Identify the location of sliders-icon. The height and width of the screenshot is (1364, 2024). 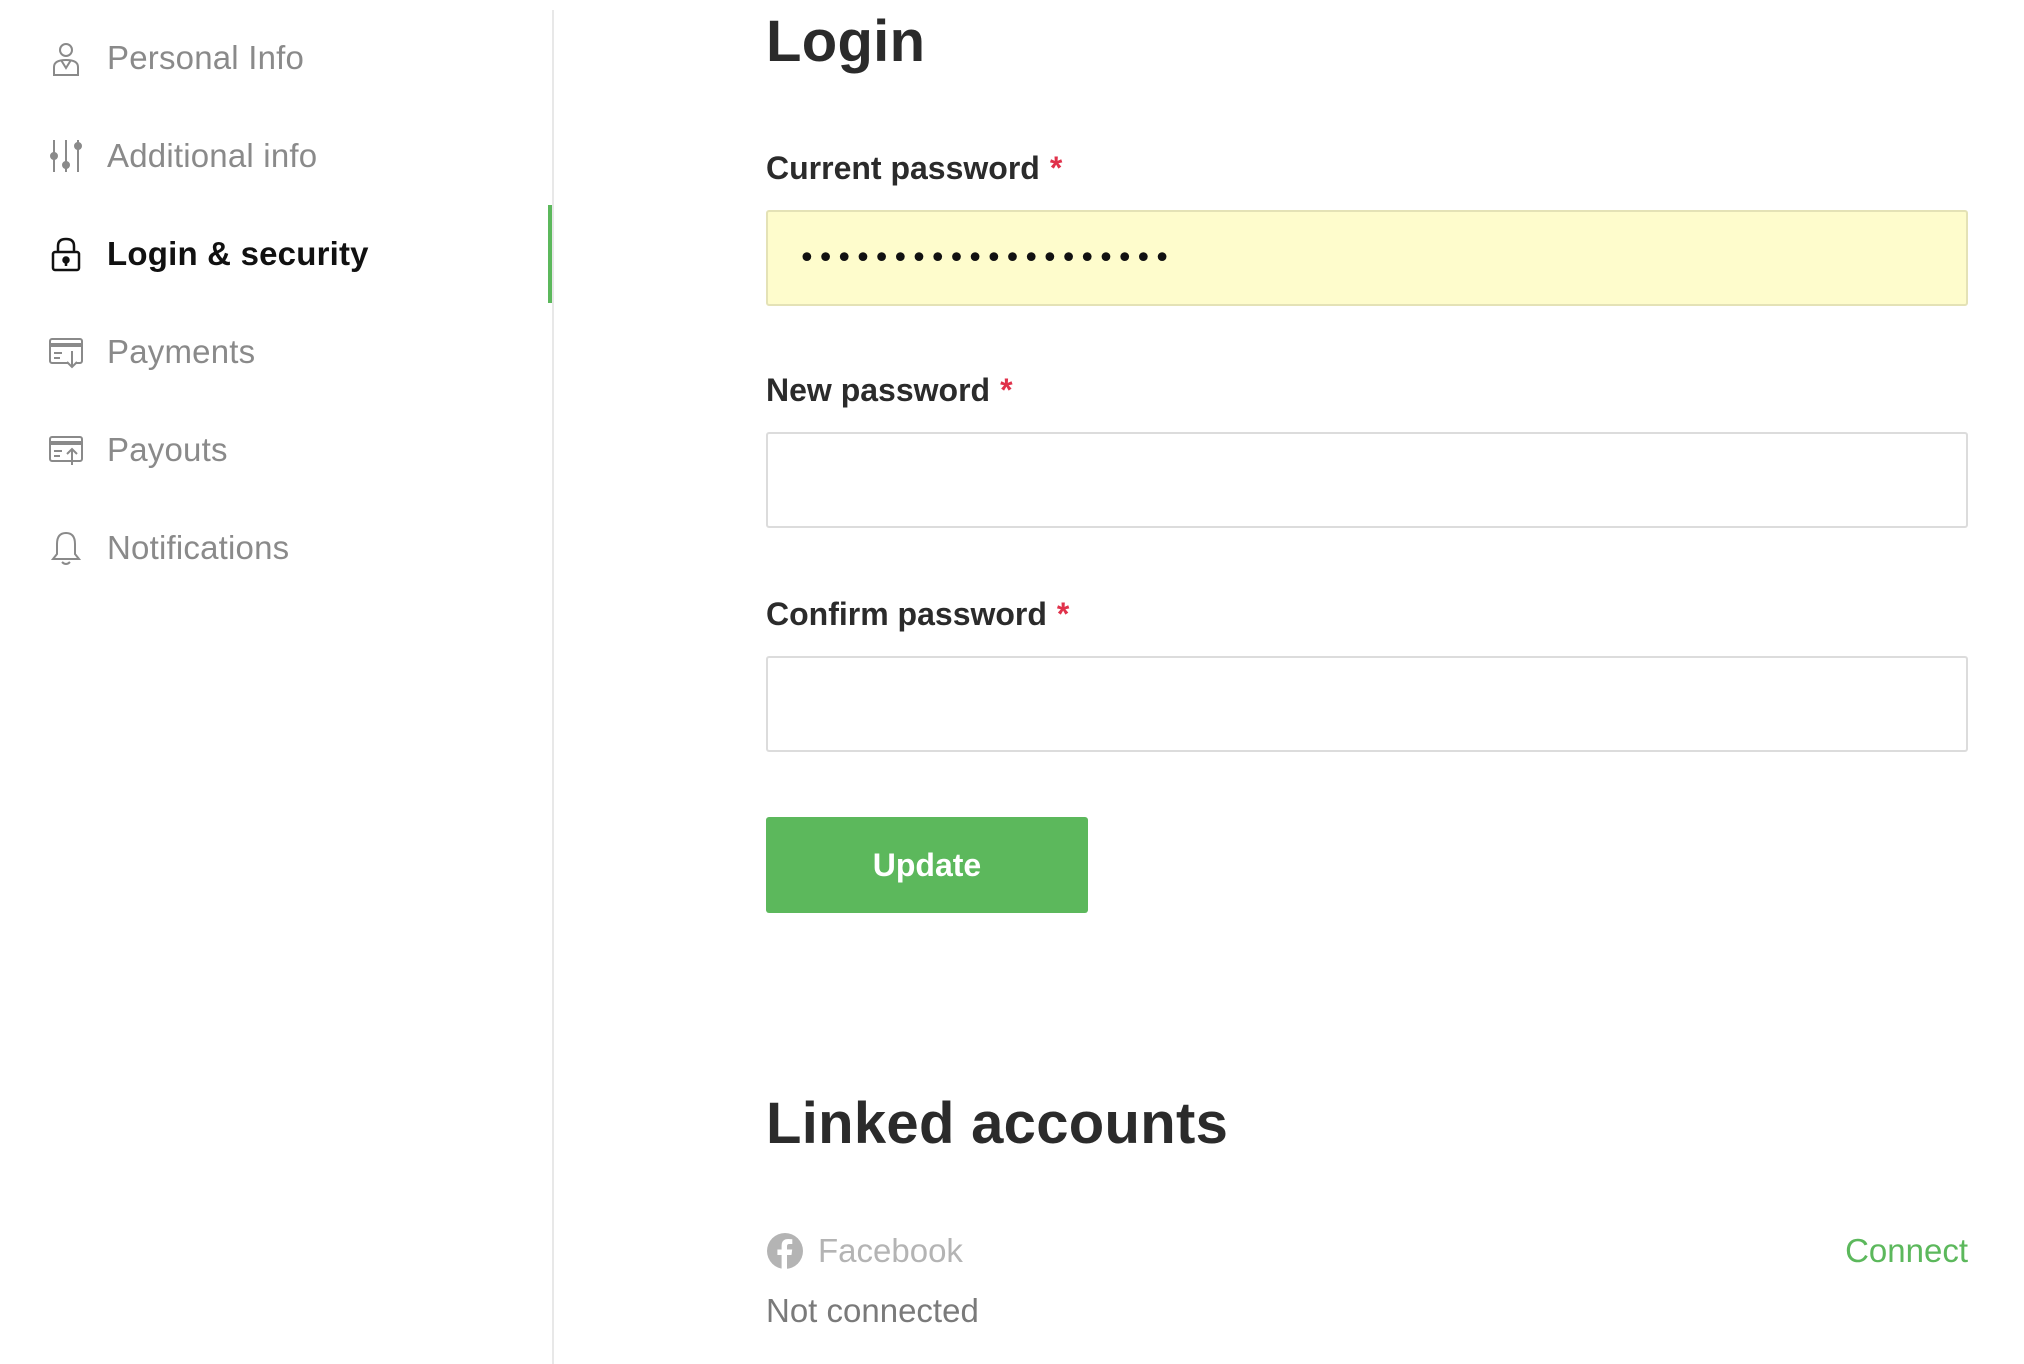
(66, 156).